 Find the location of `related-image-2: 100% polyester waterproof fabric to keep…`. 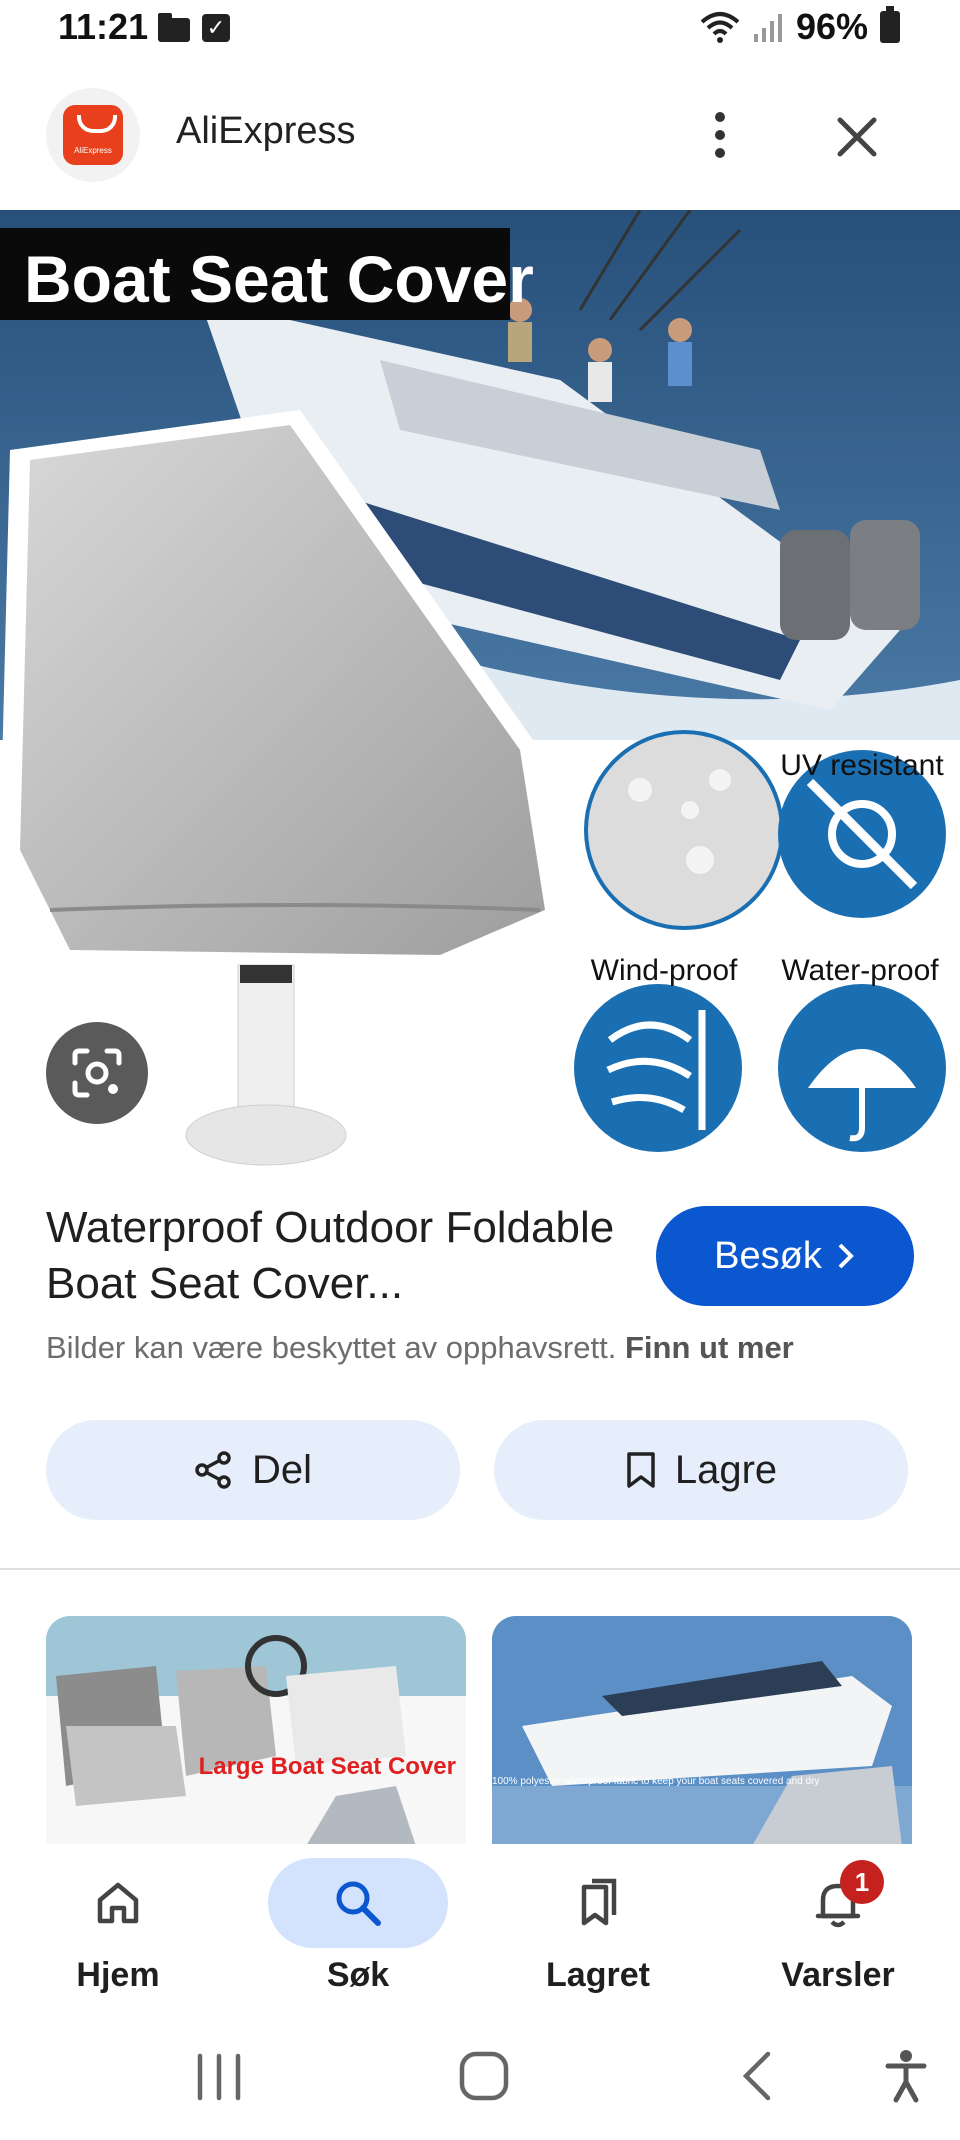

related-image-2: 100% polyester waterproof fabric to keep… is located at coordinates (702, 1731).